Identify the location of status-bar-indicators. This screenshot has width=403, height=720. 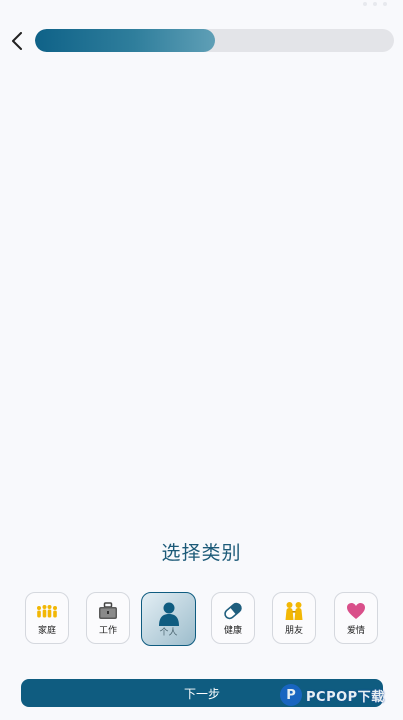
(375, 4).